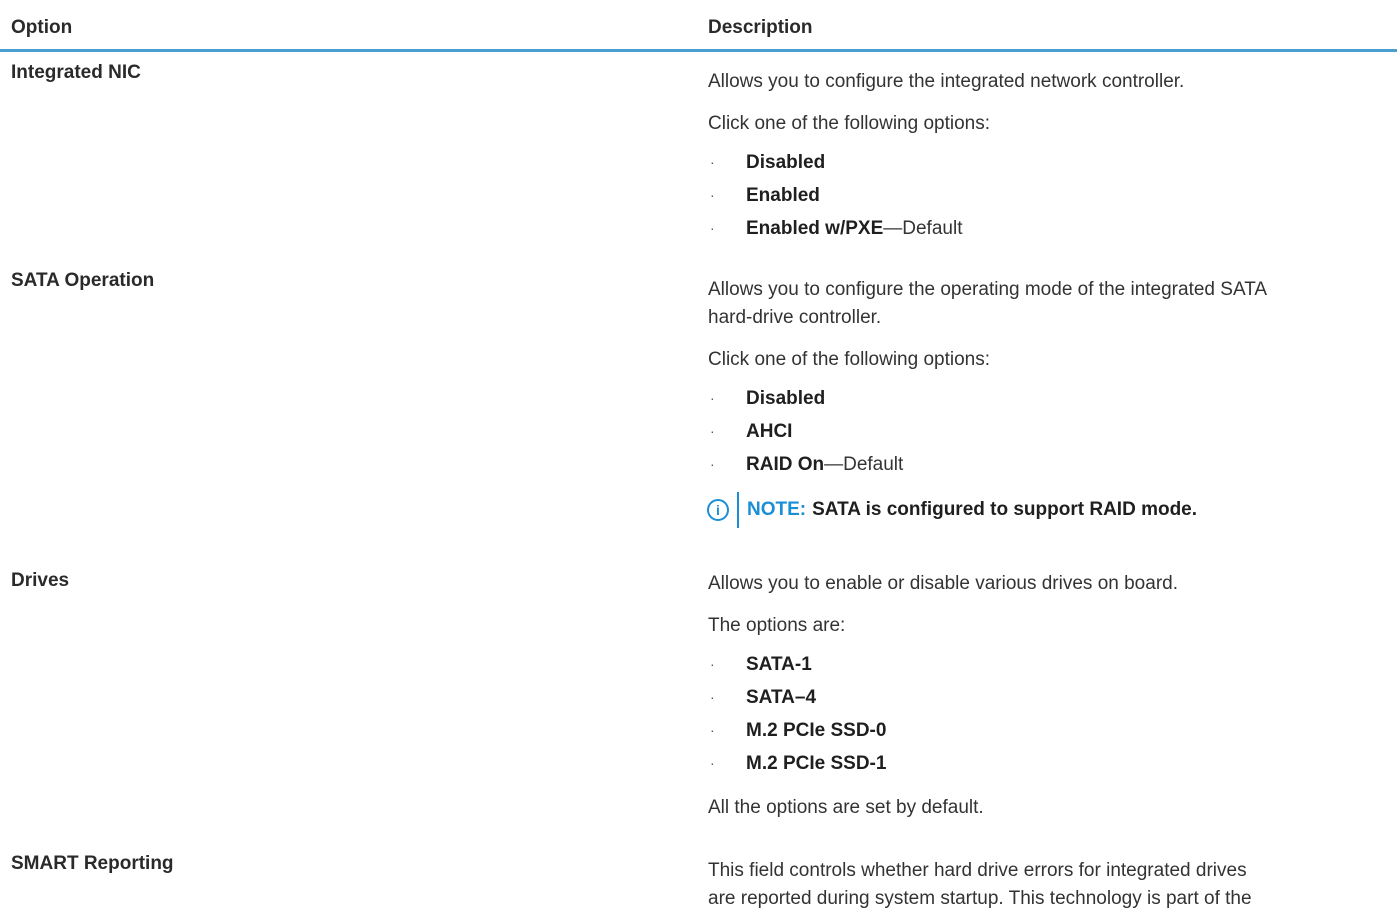 The height and width of the screenshot is (913, 1397). Describe the element at coordinates (42, 27) in the screenshot. I see `column-header-option: Option` at that location.